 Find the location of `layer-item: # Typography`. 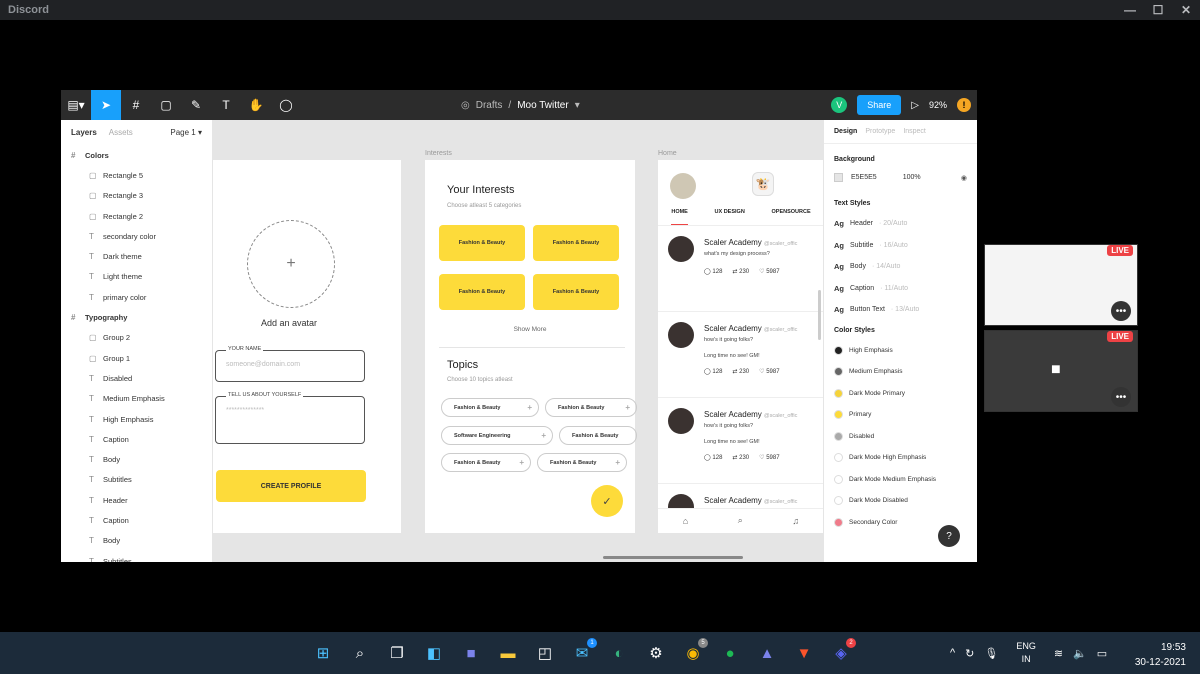

layer-item: # Typography is located at coordinates (136, 317).